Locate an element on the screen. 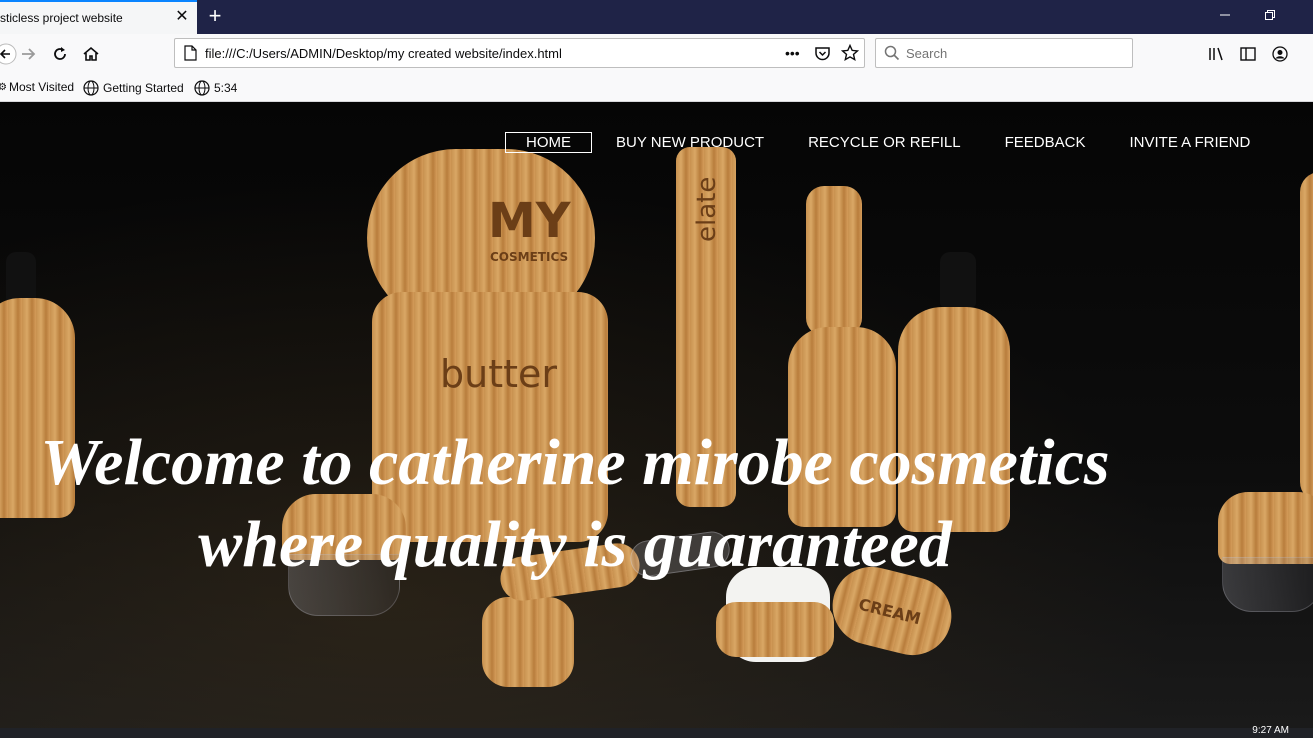  bookmark-time: 5:34 is located at coordinates (215, 88).